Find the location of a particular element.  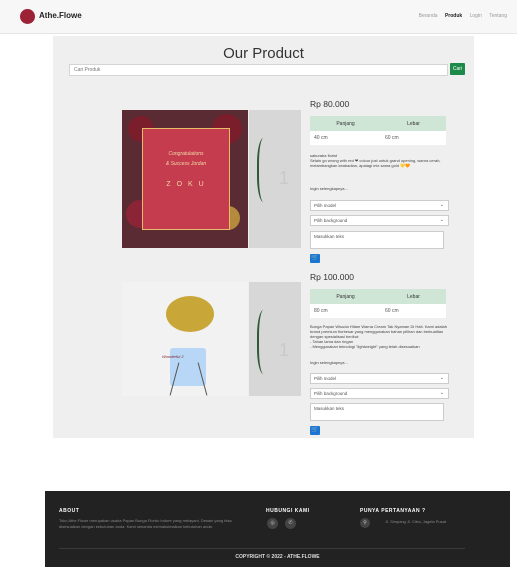

page-title: Our Product is located at coordinates (263, 53).